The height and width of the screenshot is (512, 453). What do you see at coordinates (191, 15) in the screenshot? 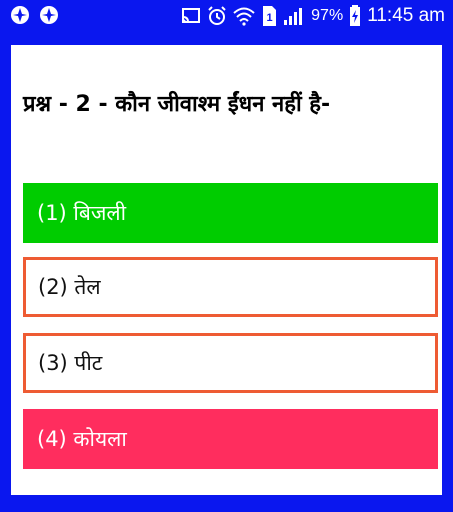
I see `cast-icon` at bounding box center [191, 15].